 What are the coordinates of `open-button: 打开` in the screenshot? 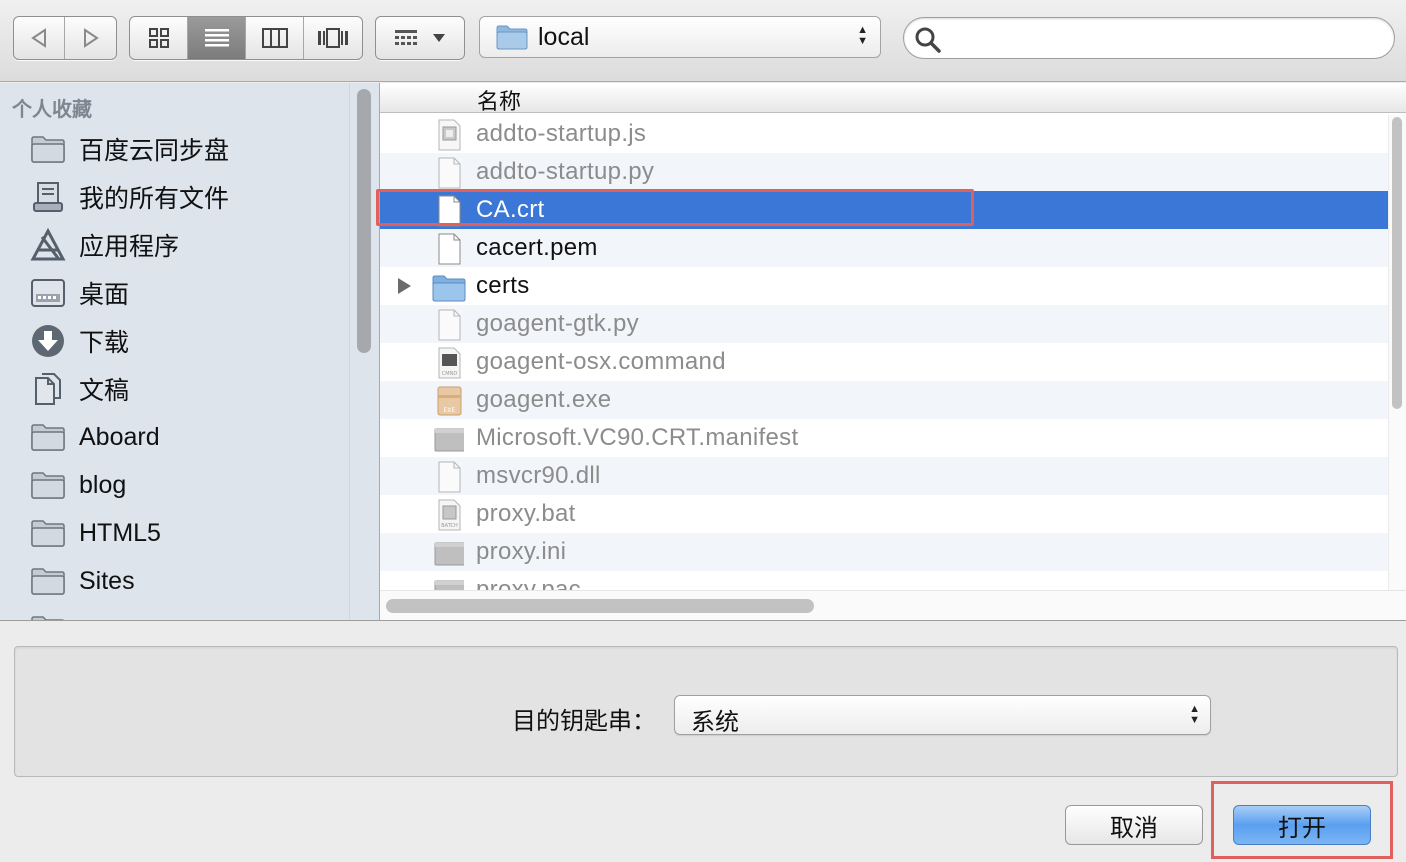 It's located at (1302, 825).